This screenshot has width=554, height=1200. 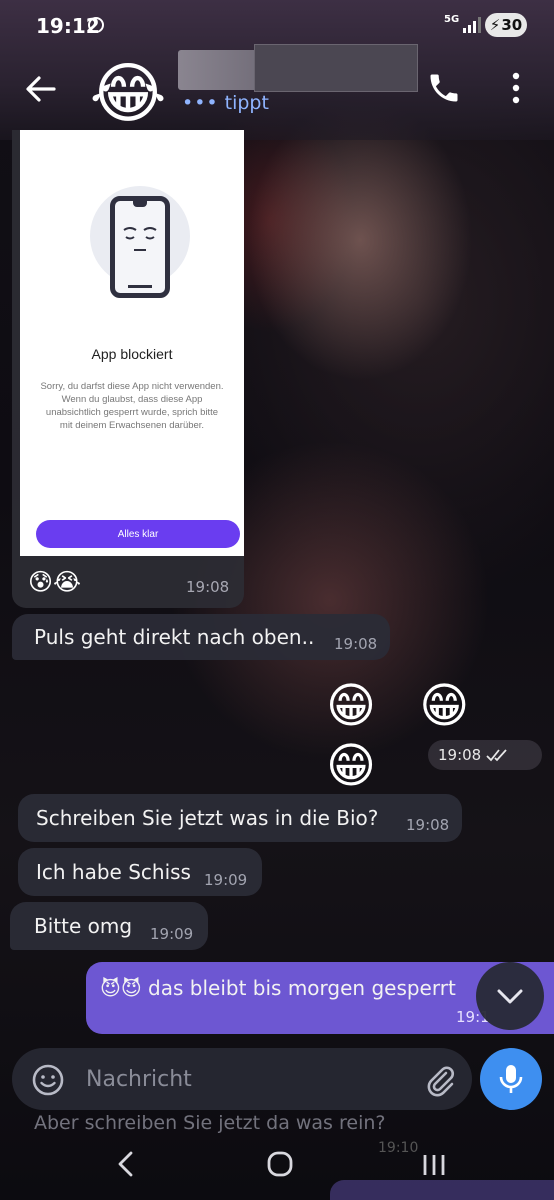 I want to click on incoming-message: Bitte omg 19:09, so click(x=109, y=926).